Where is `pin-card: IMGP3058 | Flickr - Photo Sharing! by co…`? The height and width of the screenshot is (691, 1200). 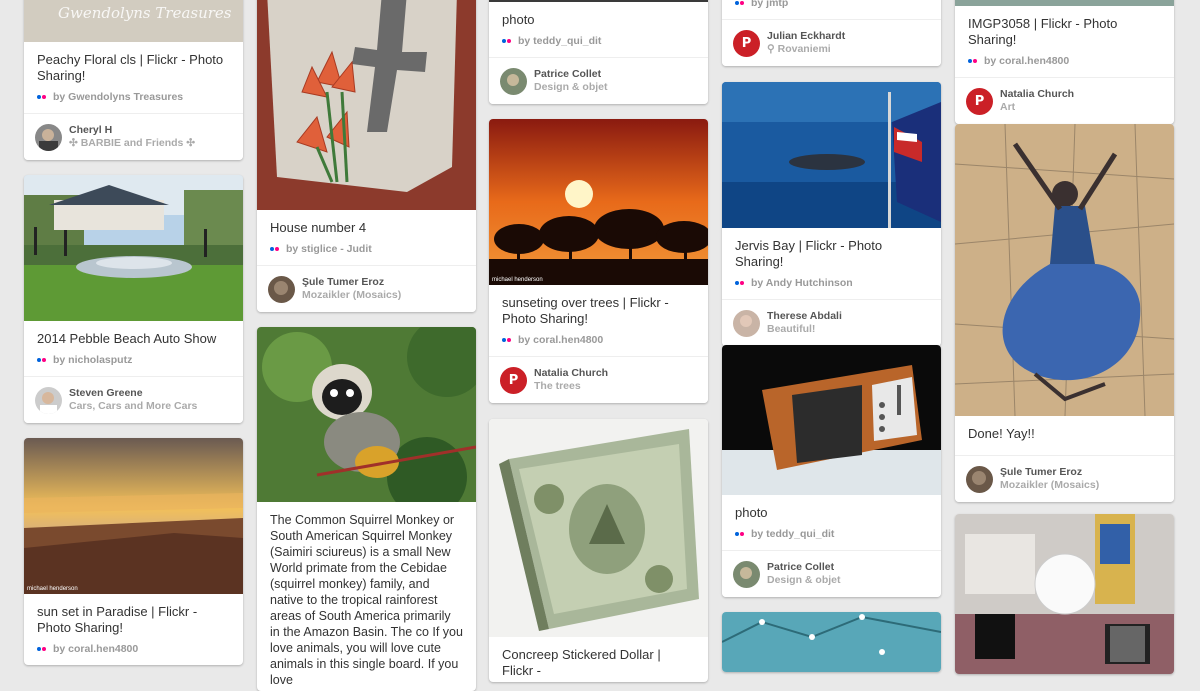
pin-card: IMGP3058 | Flickr - Photo Sharing! by co… is located at coordinates (1064, 62).